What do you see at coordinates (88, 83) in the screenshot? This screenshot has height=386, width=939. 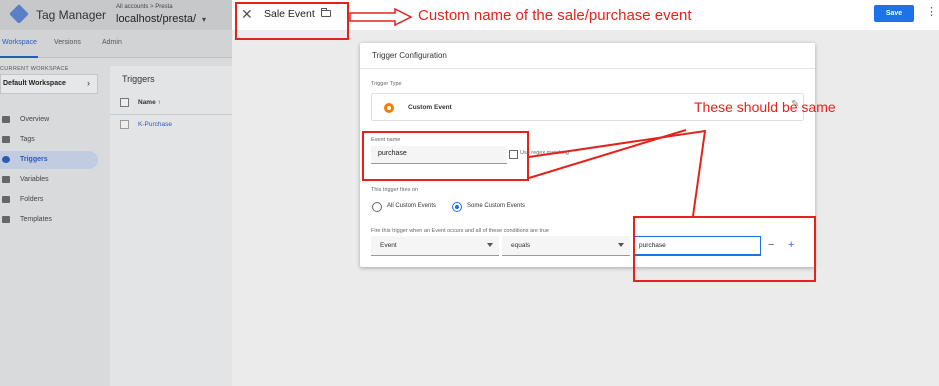 I see `chevron-right-icon: ›` at bounding box center [88, 83].